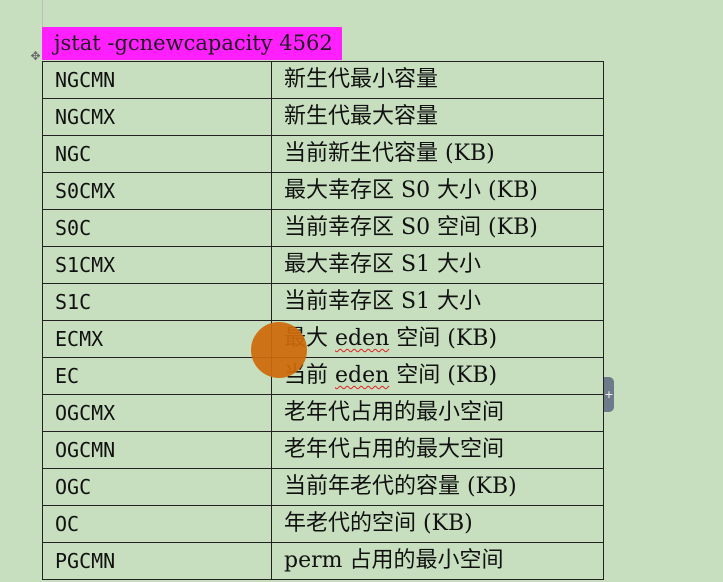 The width and height of the screenshot is (723, 582). What do you see at coordinates (437, 265) in the screenshot?
I see `table-cell-description: 最大幸存区 S1 大小` at bounding box center [437, 265].